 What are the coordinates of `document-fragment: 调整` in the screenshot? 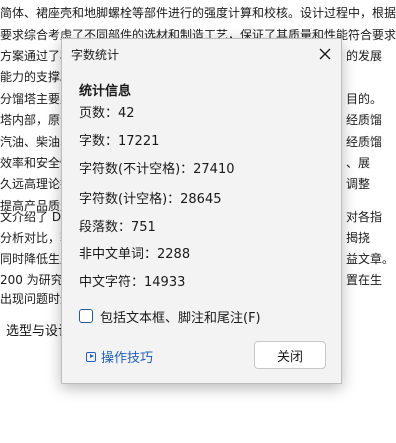 It's located at (358, 184).